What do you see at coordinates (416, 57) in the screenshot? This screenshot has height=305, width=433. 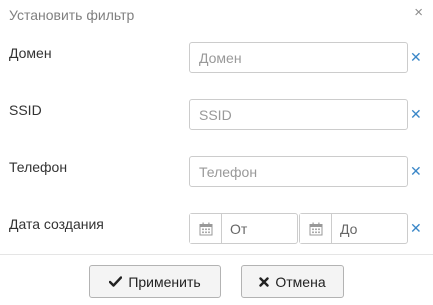 I see `clear-domain-icon: ✕` at bounding box center [416, 57].